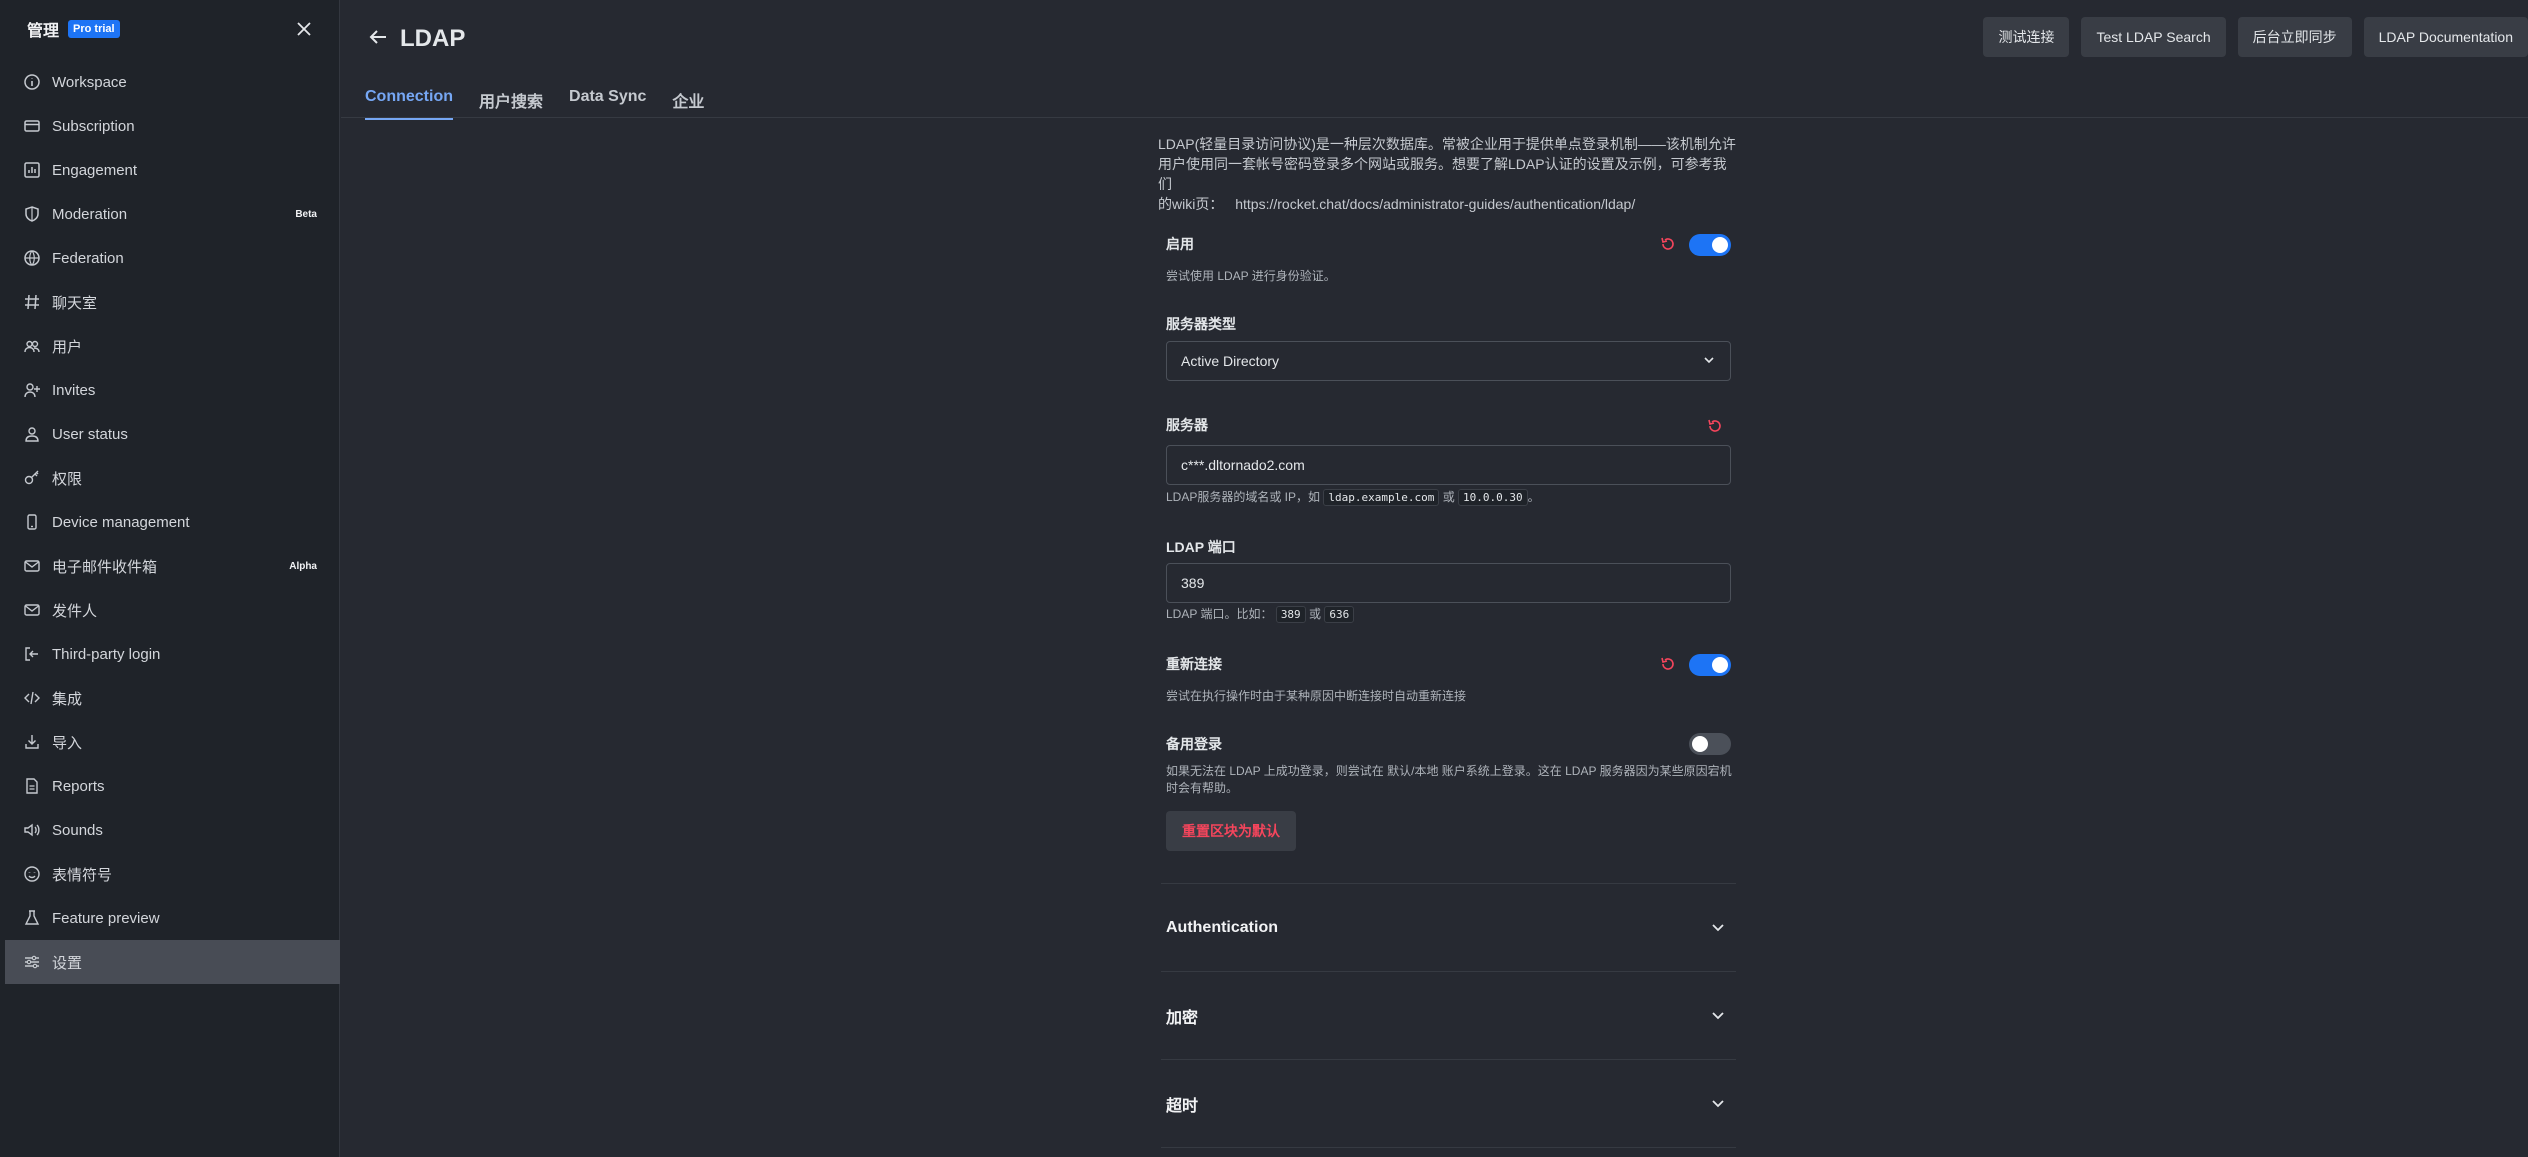 This screenshot has width=2528, height=1157. What do you see at coordinates (169, 478) in the screenshot?
I see `sidebar-item: 权限` at bounding box center [169, 478].